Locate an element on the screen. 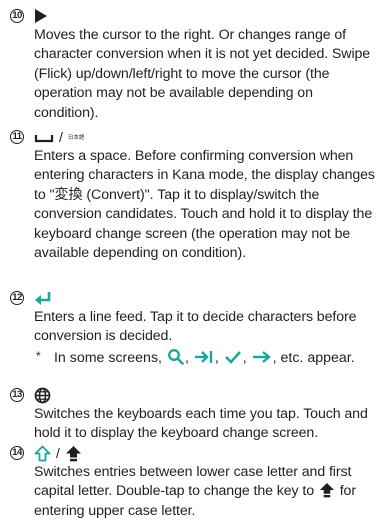 The image size is (383, 521). note-marker: * is located at coordinates (38, 355).